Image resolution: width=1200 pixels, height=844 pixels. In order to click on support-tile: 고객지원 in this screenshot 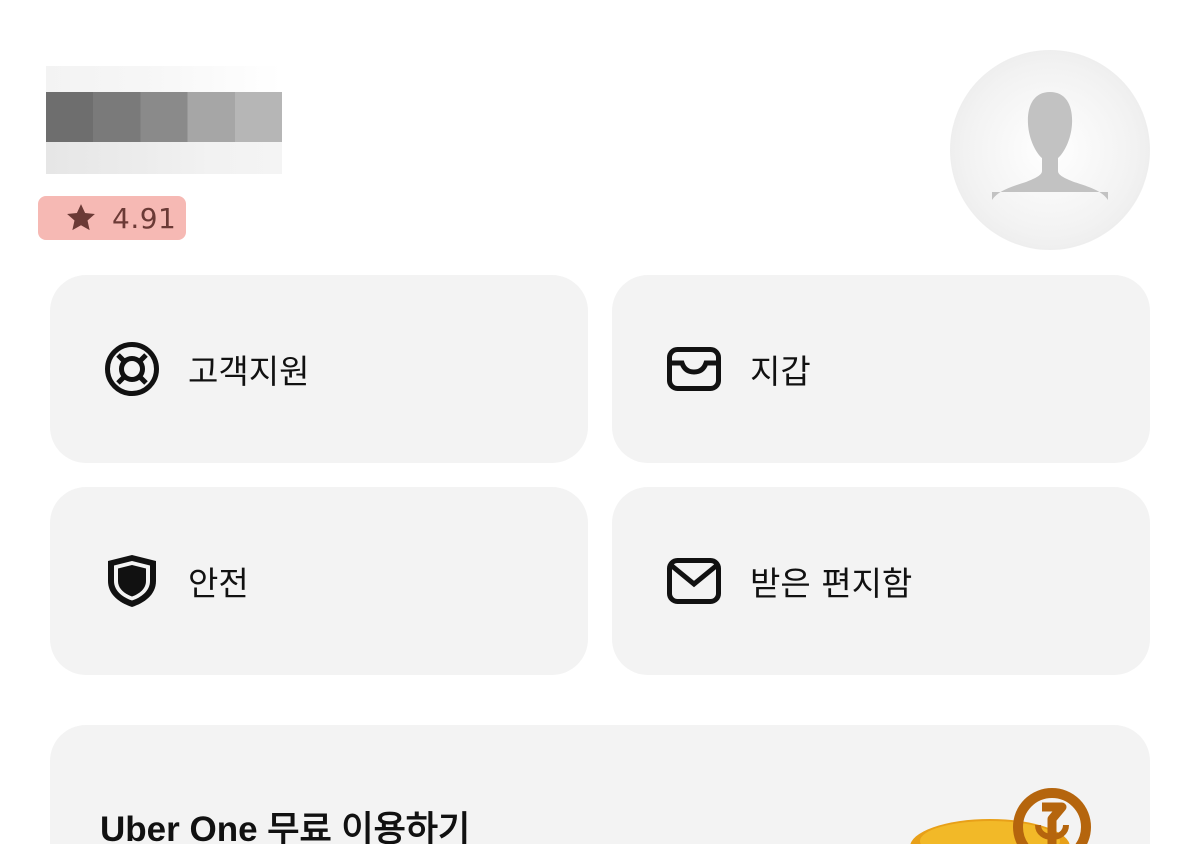, I will do `click(319, 369)`.